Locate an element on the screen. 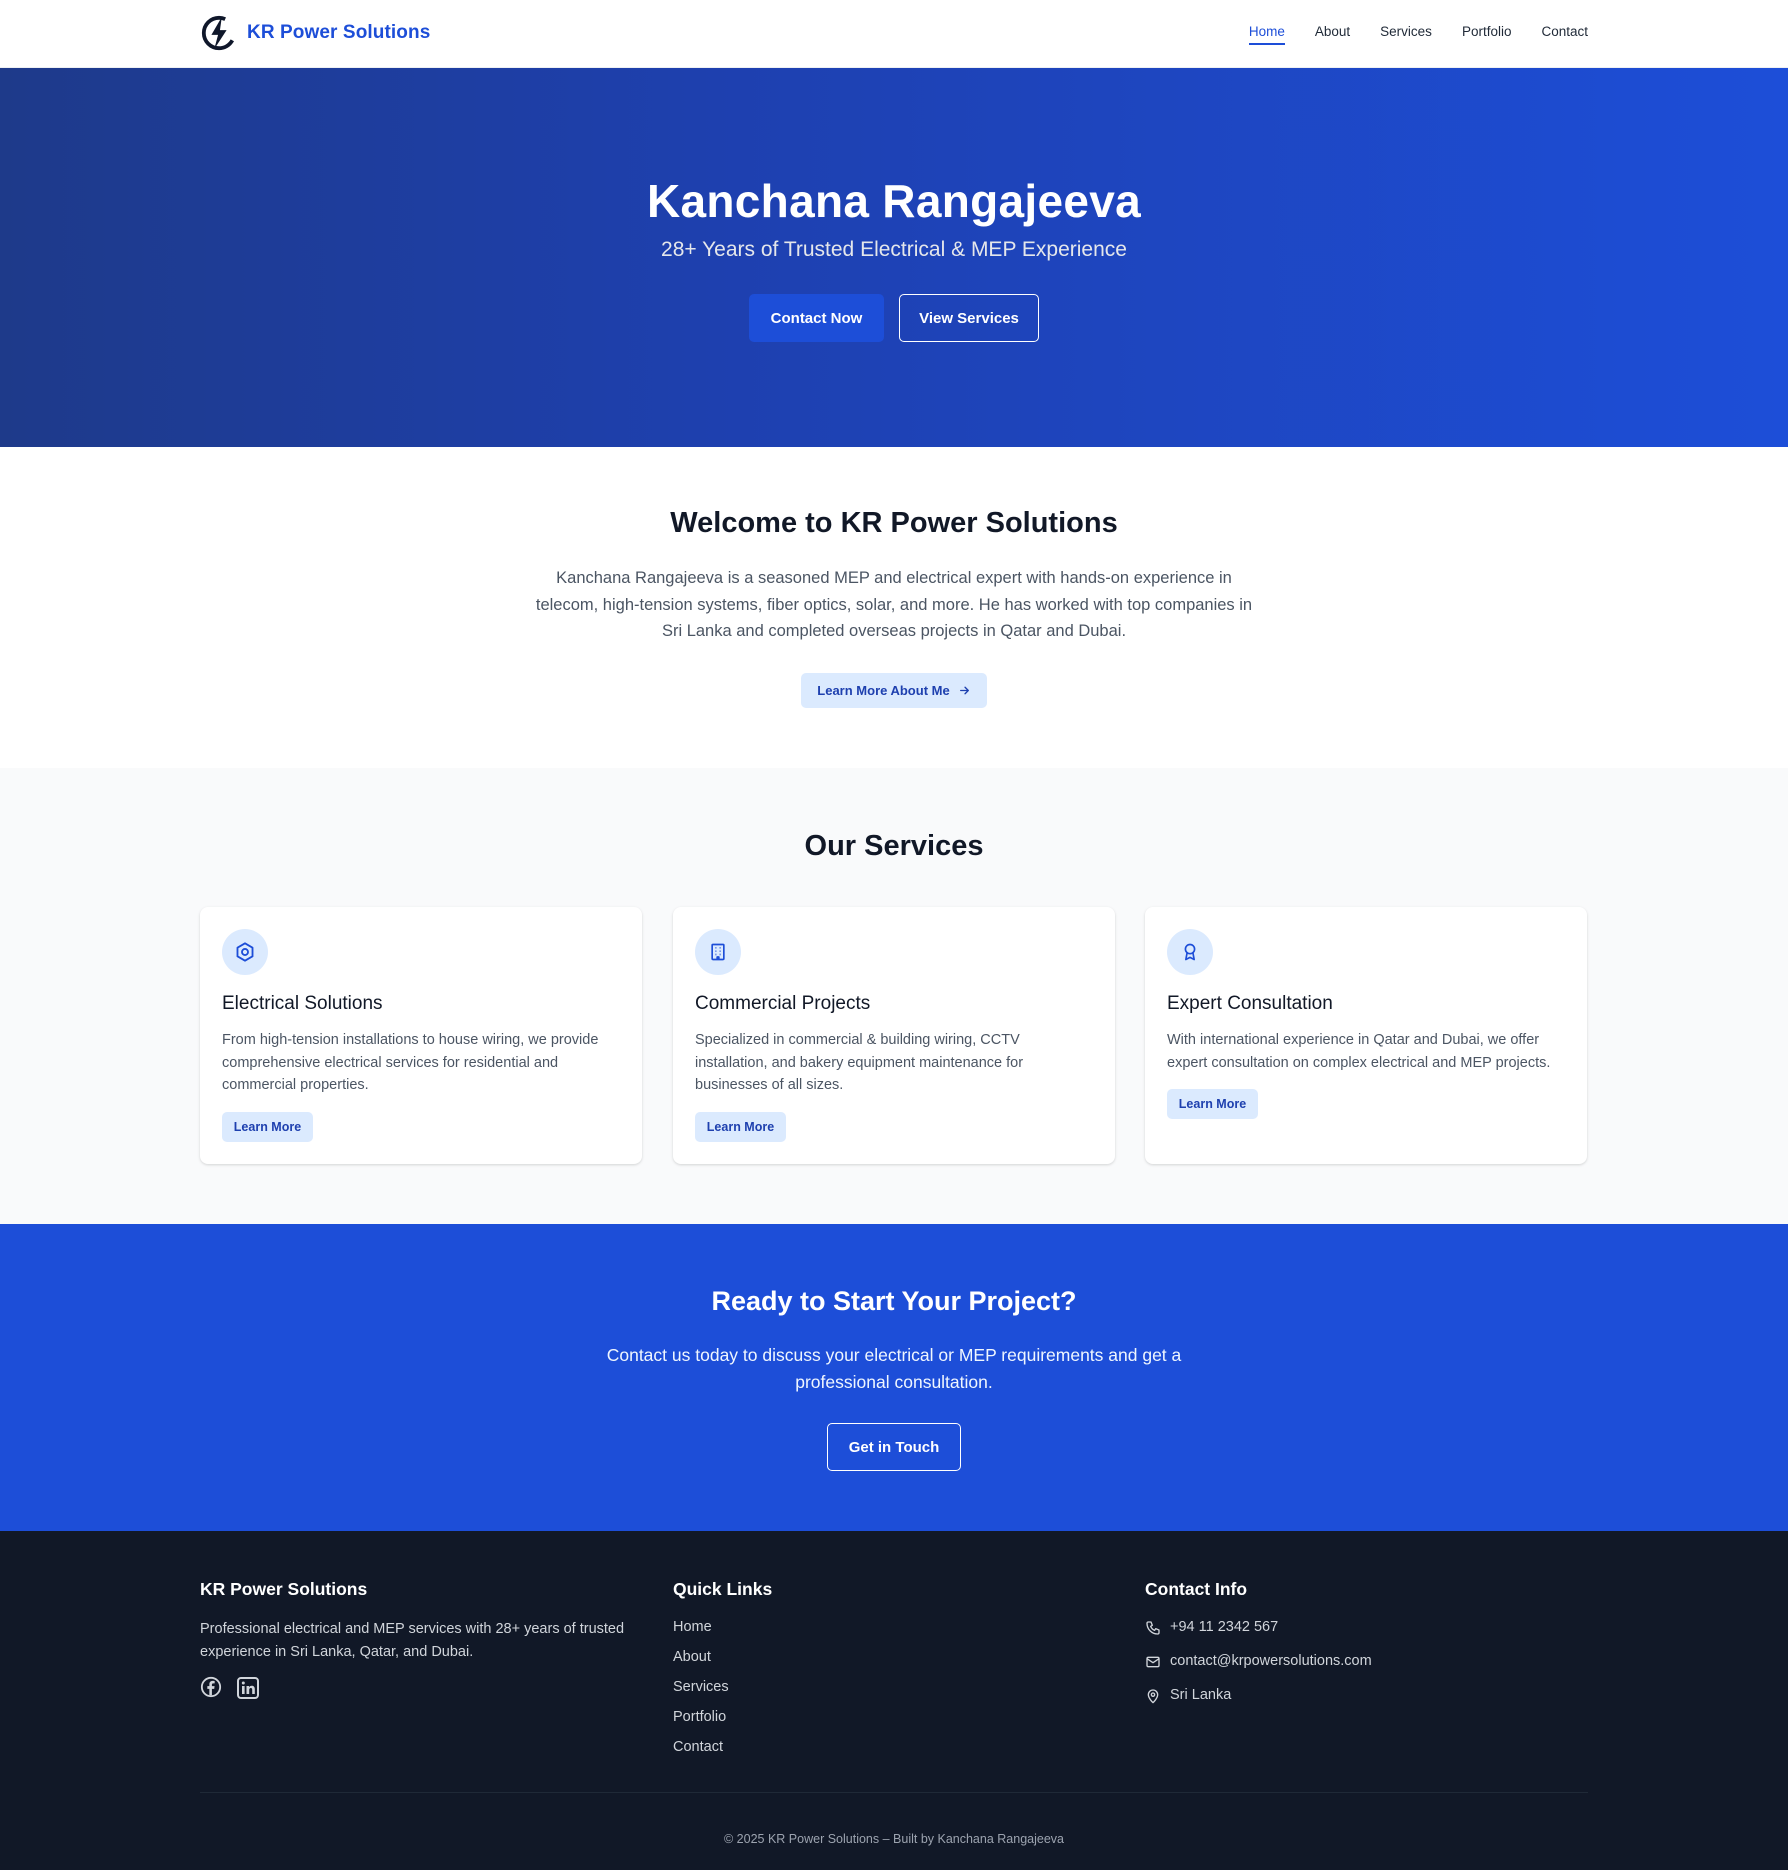  nav-home: Home is located at coordinates (1266, 34).